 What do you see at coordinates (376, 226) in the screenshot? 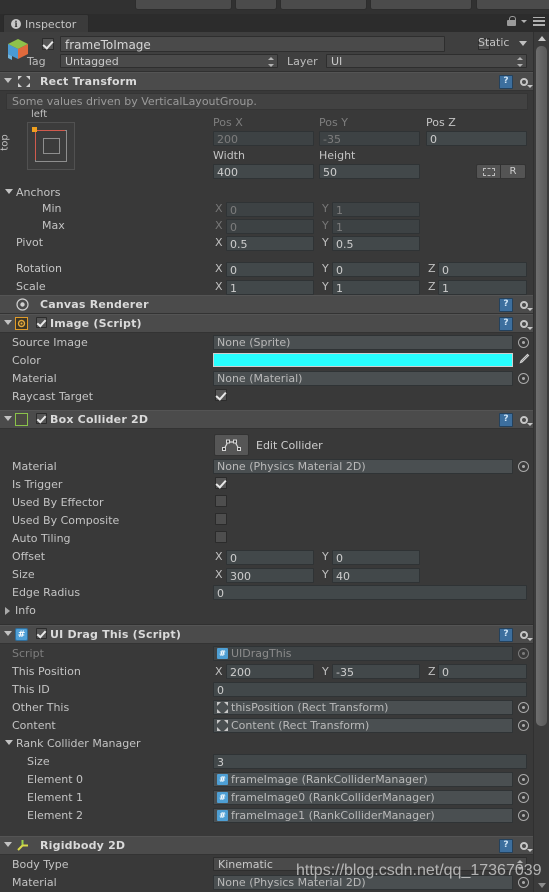
I see `anchors-max-y-input: 1` at bounding box center [376, 226].